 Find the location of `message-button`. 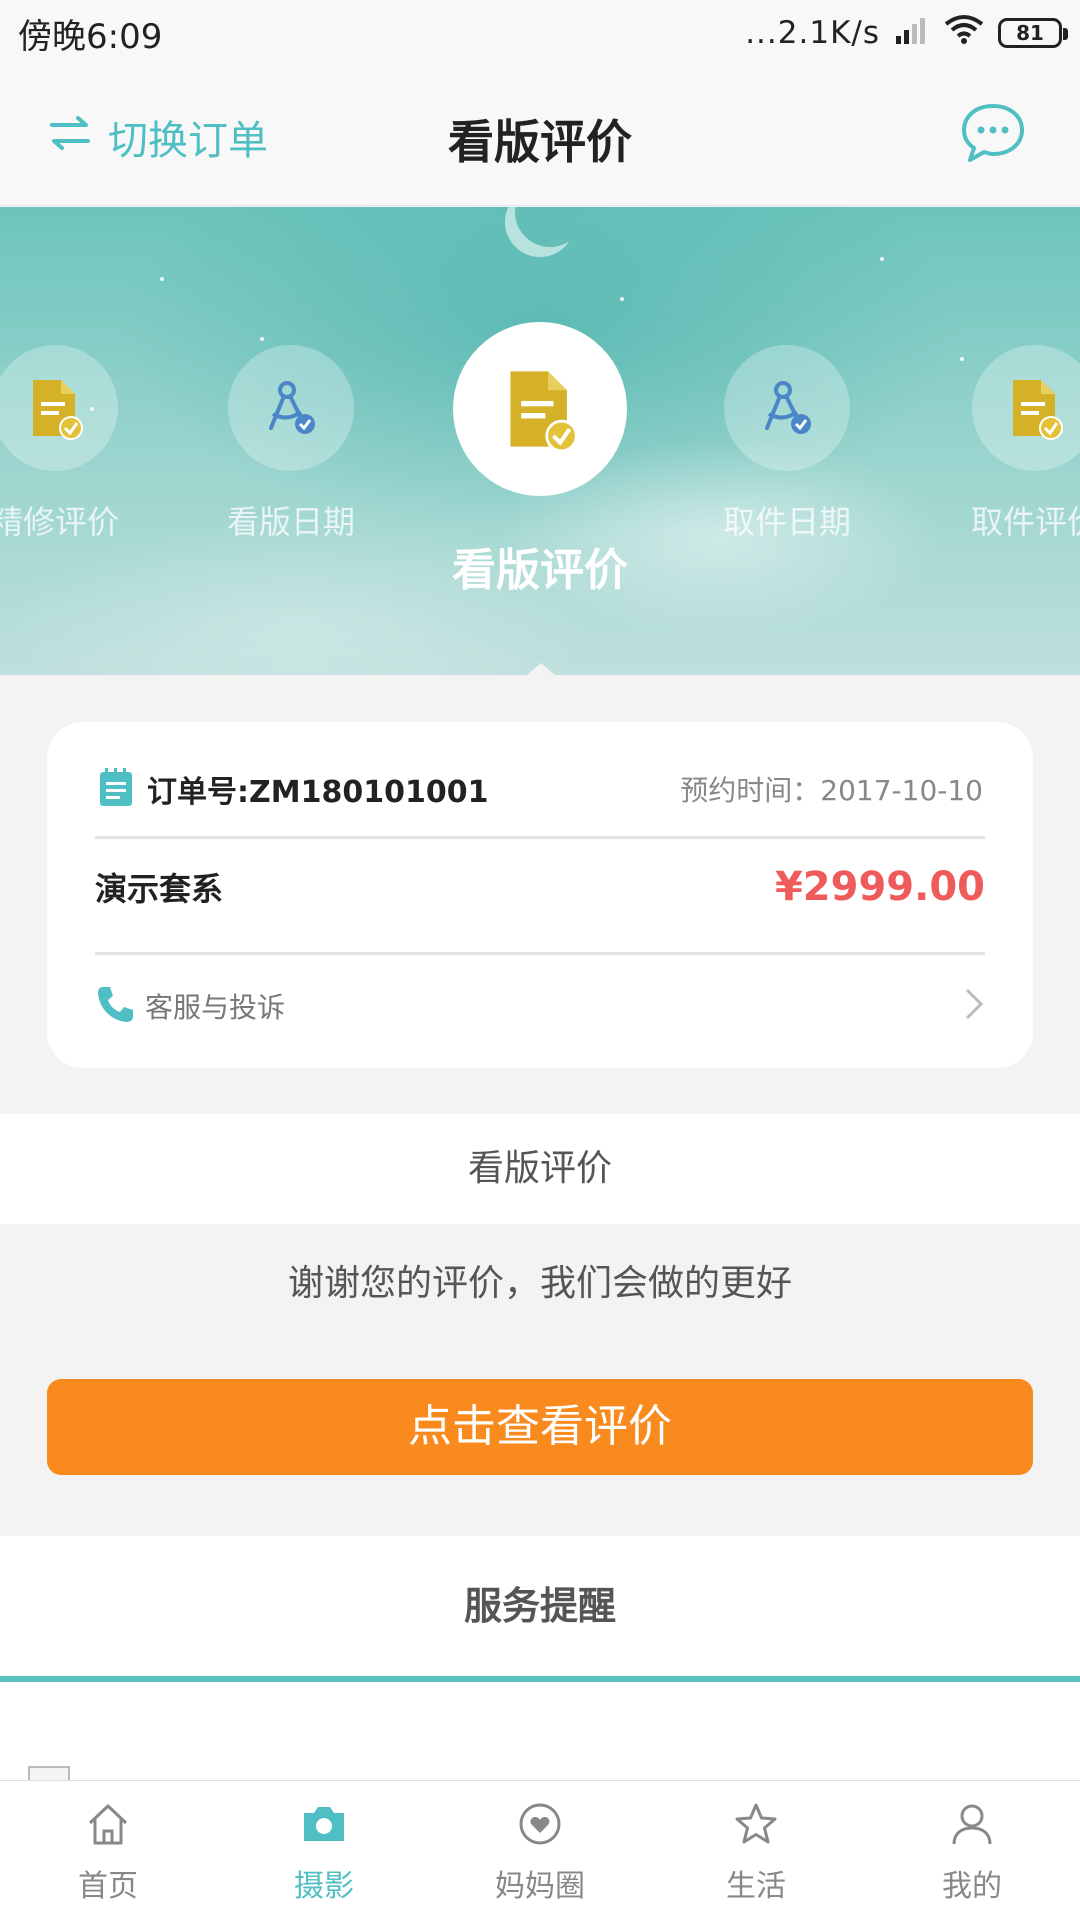

message-button is located at coordinates (993, 135).